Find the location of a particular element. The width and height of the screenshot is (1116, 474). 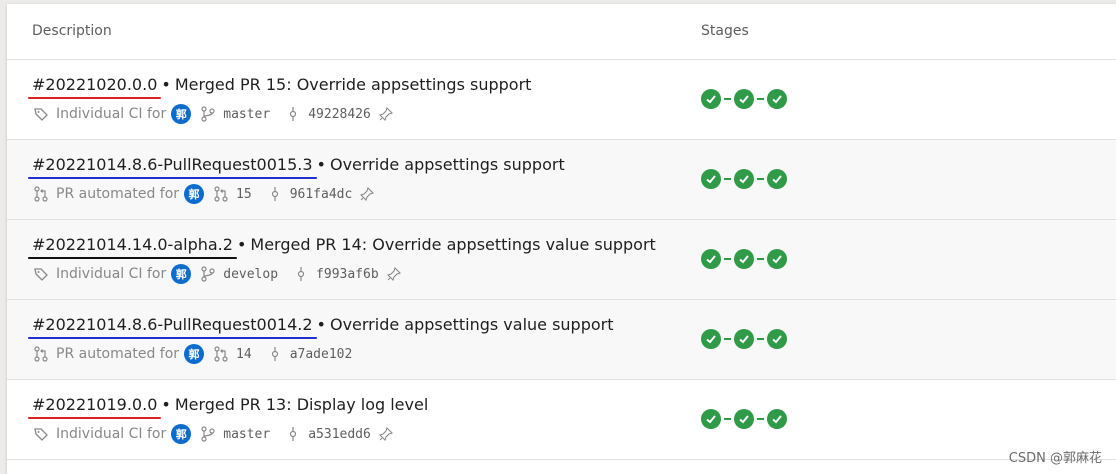

column-header-stages: Stages is located at coordinates (725, 31).